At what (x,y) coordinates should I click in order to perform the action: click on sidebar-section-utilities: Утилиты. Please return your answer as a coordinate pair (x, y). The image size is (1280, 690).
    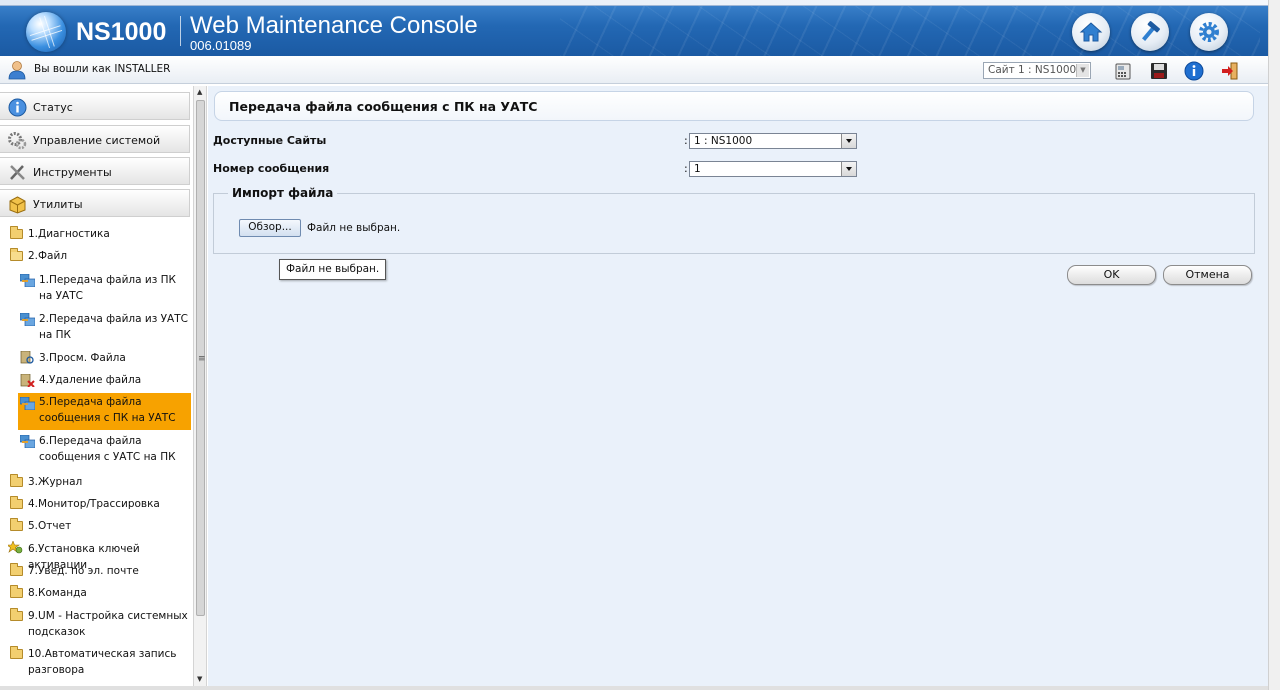
    Looking at the image, I should click on (95, 203).